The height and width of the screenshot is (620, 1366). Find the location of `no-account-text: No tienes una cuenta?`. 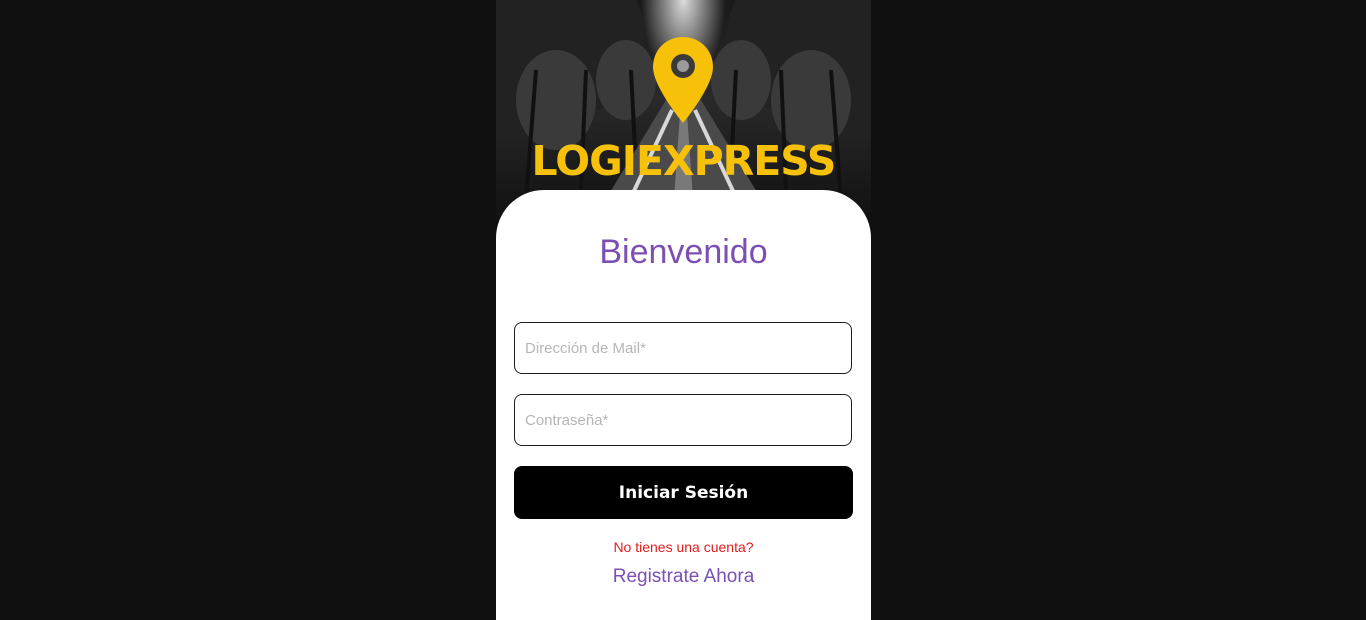

no-account-text: No tienes una cuenta? is located at coordinates (683, 547).